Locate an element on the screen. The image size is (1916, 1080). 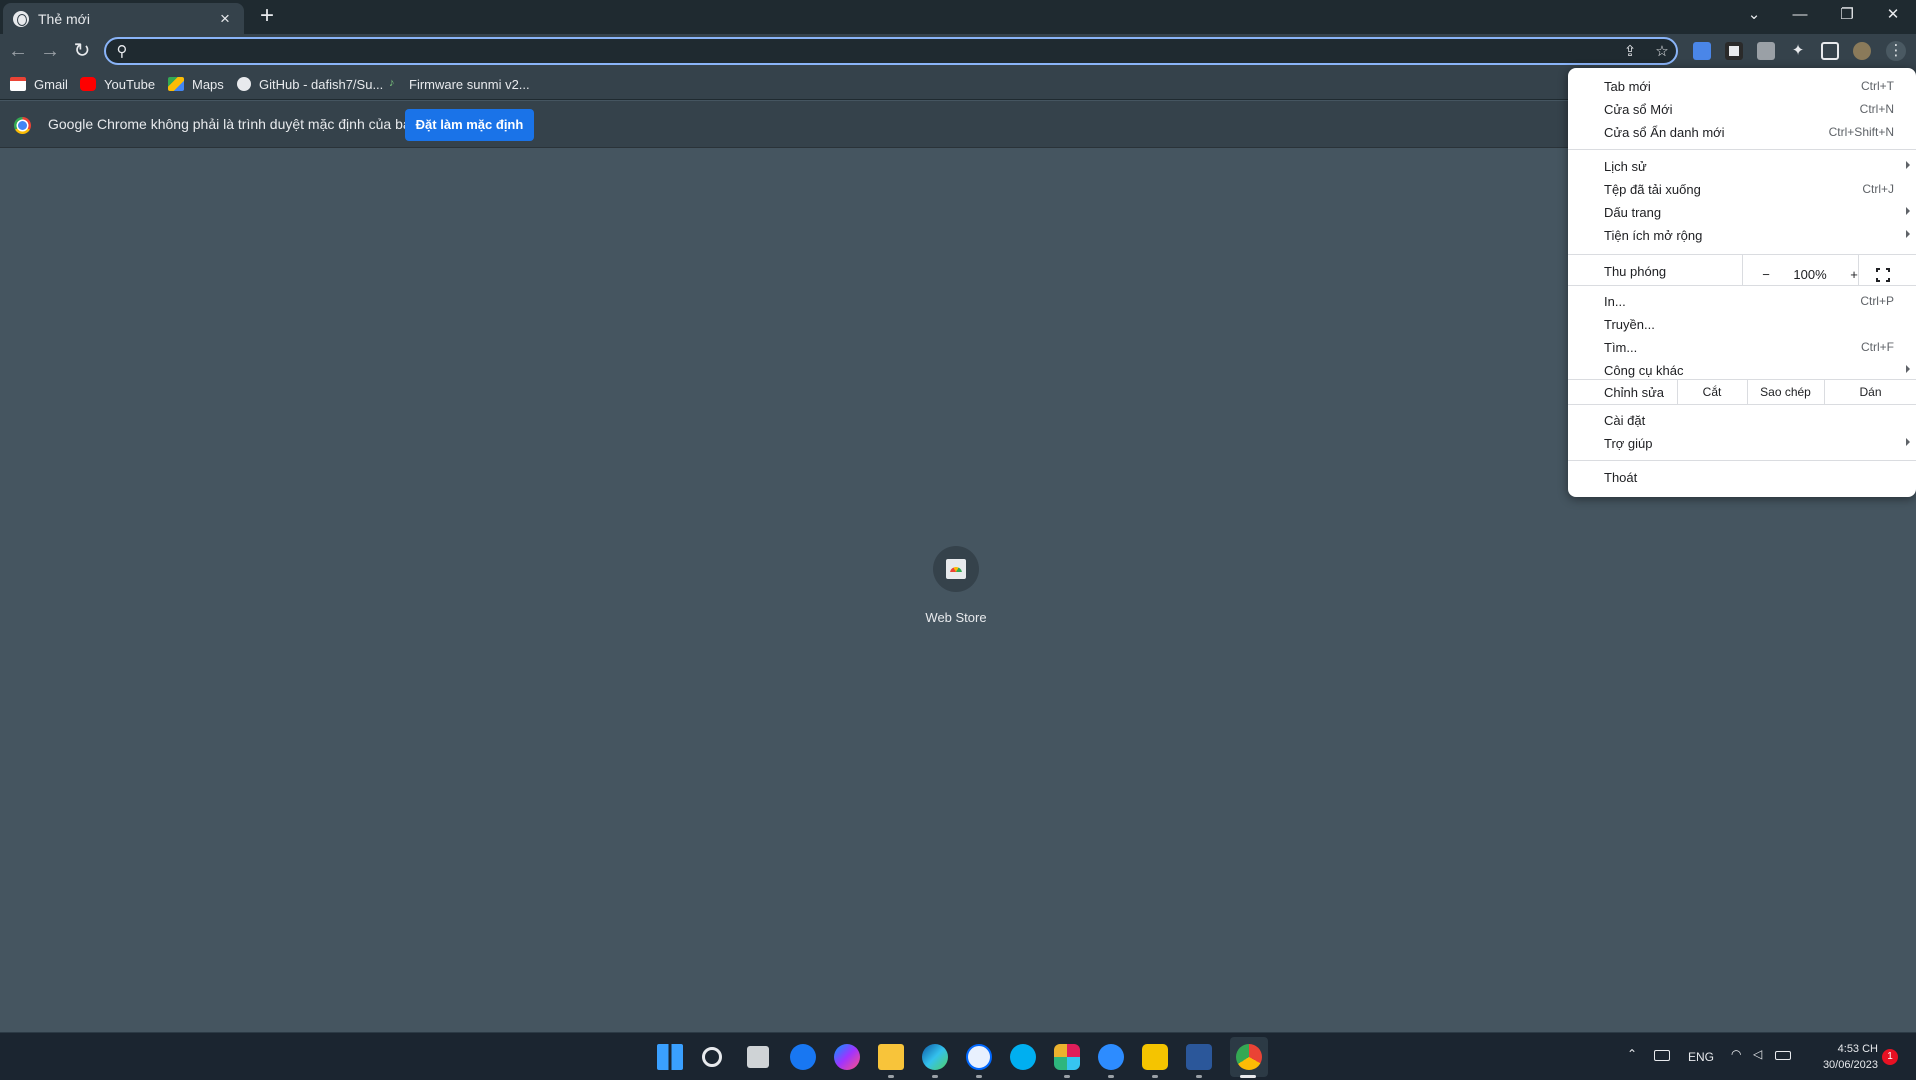
edge-icon is located at coordinates (935, 1057).